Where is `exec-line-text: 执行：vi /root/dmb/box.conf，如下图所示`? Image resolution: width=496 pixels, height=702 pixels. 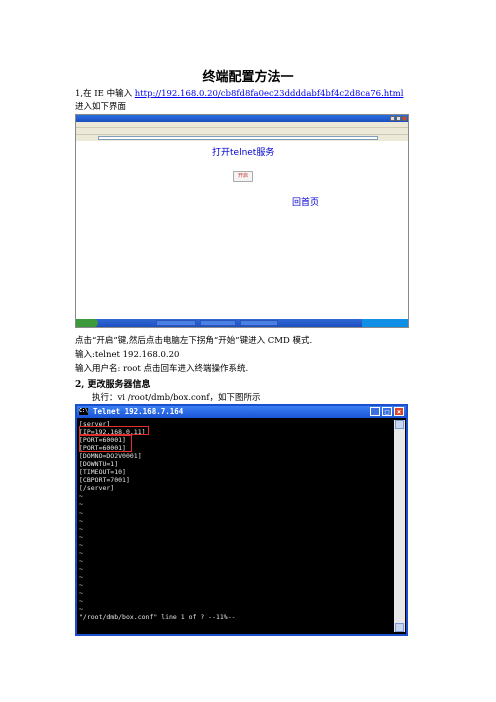 exec-line-text: 执行：vi /root/dmb/box.conf，如下图所示 is located at coordinates (176, 398).